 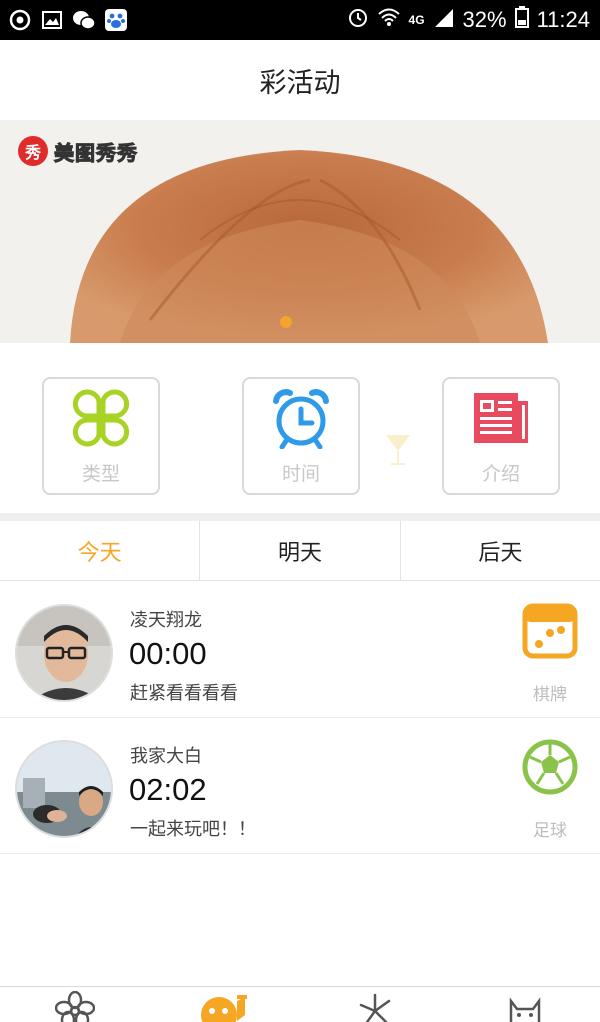 I want to click on category-type-button: 类型, so click(x=101, y=436).